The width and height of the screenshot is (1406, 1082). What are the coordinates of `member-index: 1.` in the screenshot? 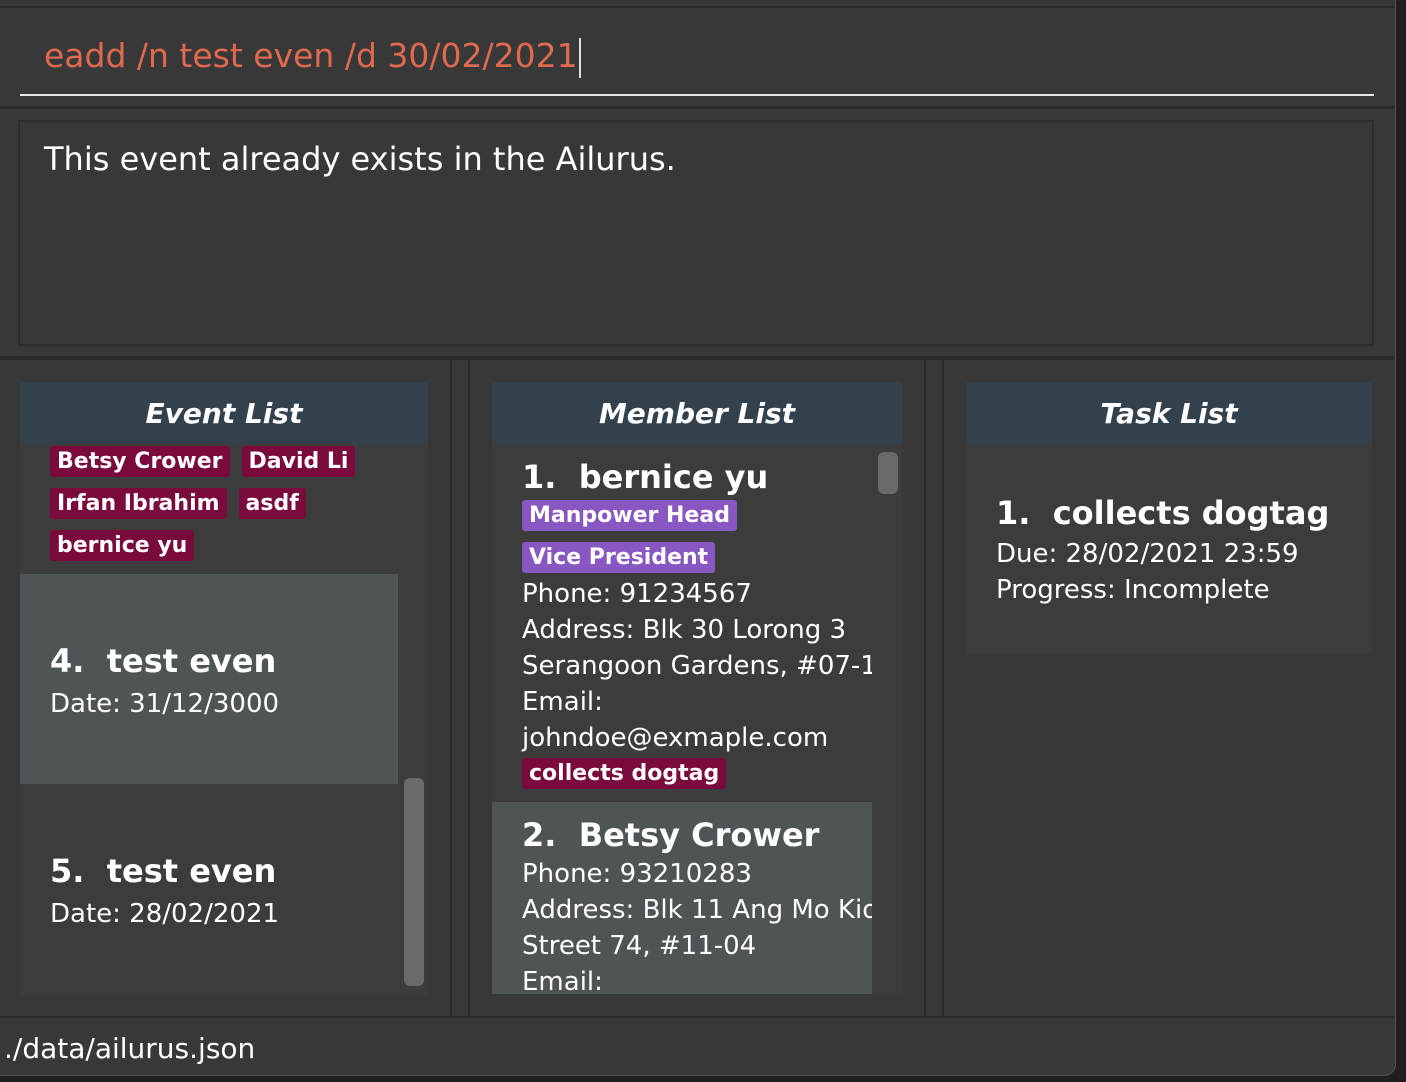 It's located at (539, 477).